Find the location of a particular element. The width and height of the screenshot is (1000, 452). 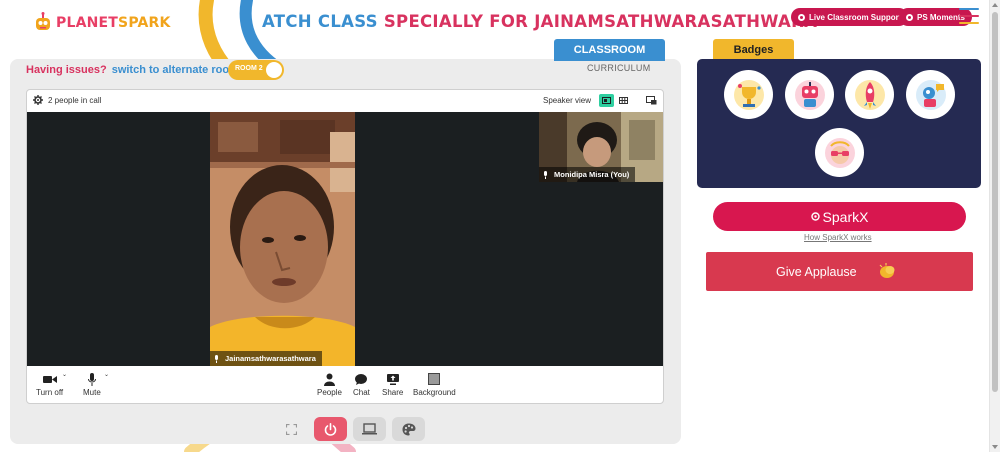

people-button: People is located at coordinates (329, 384).